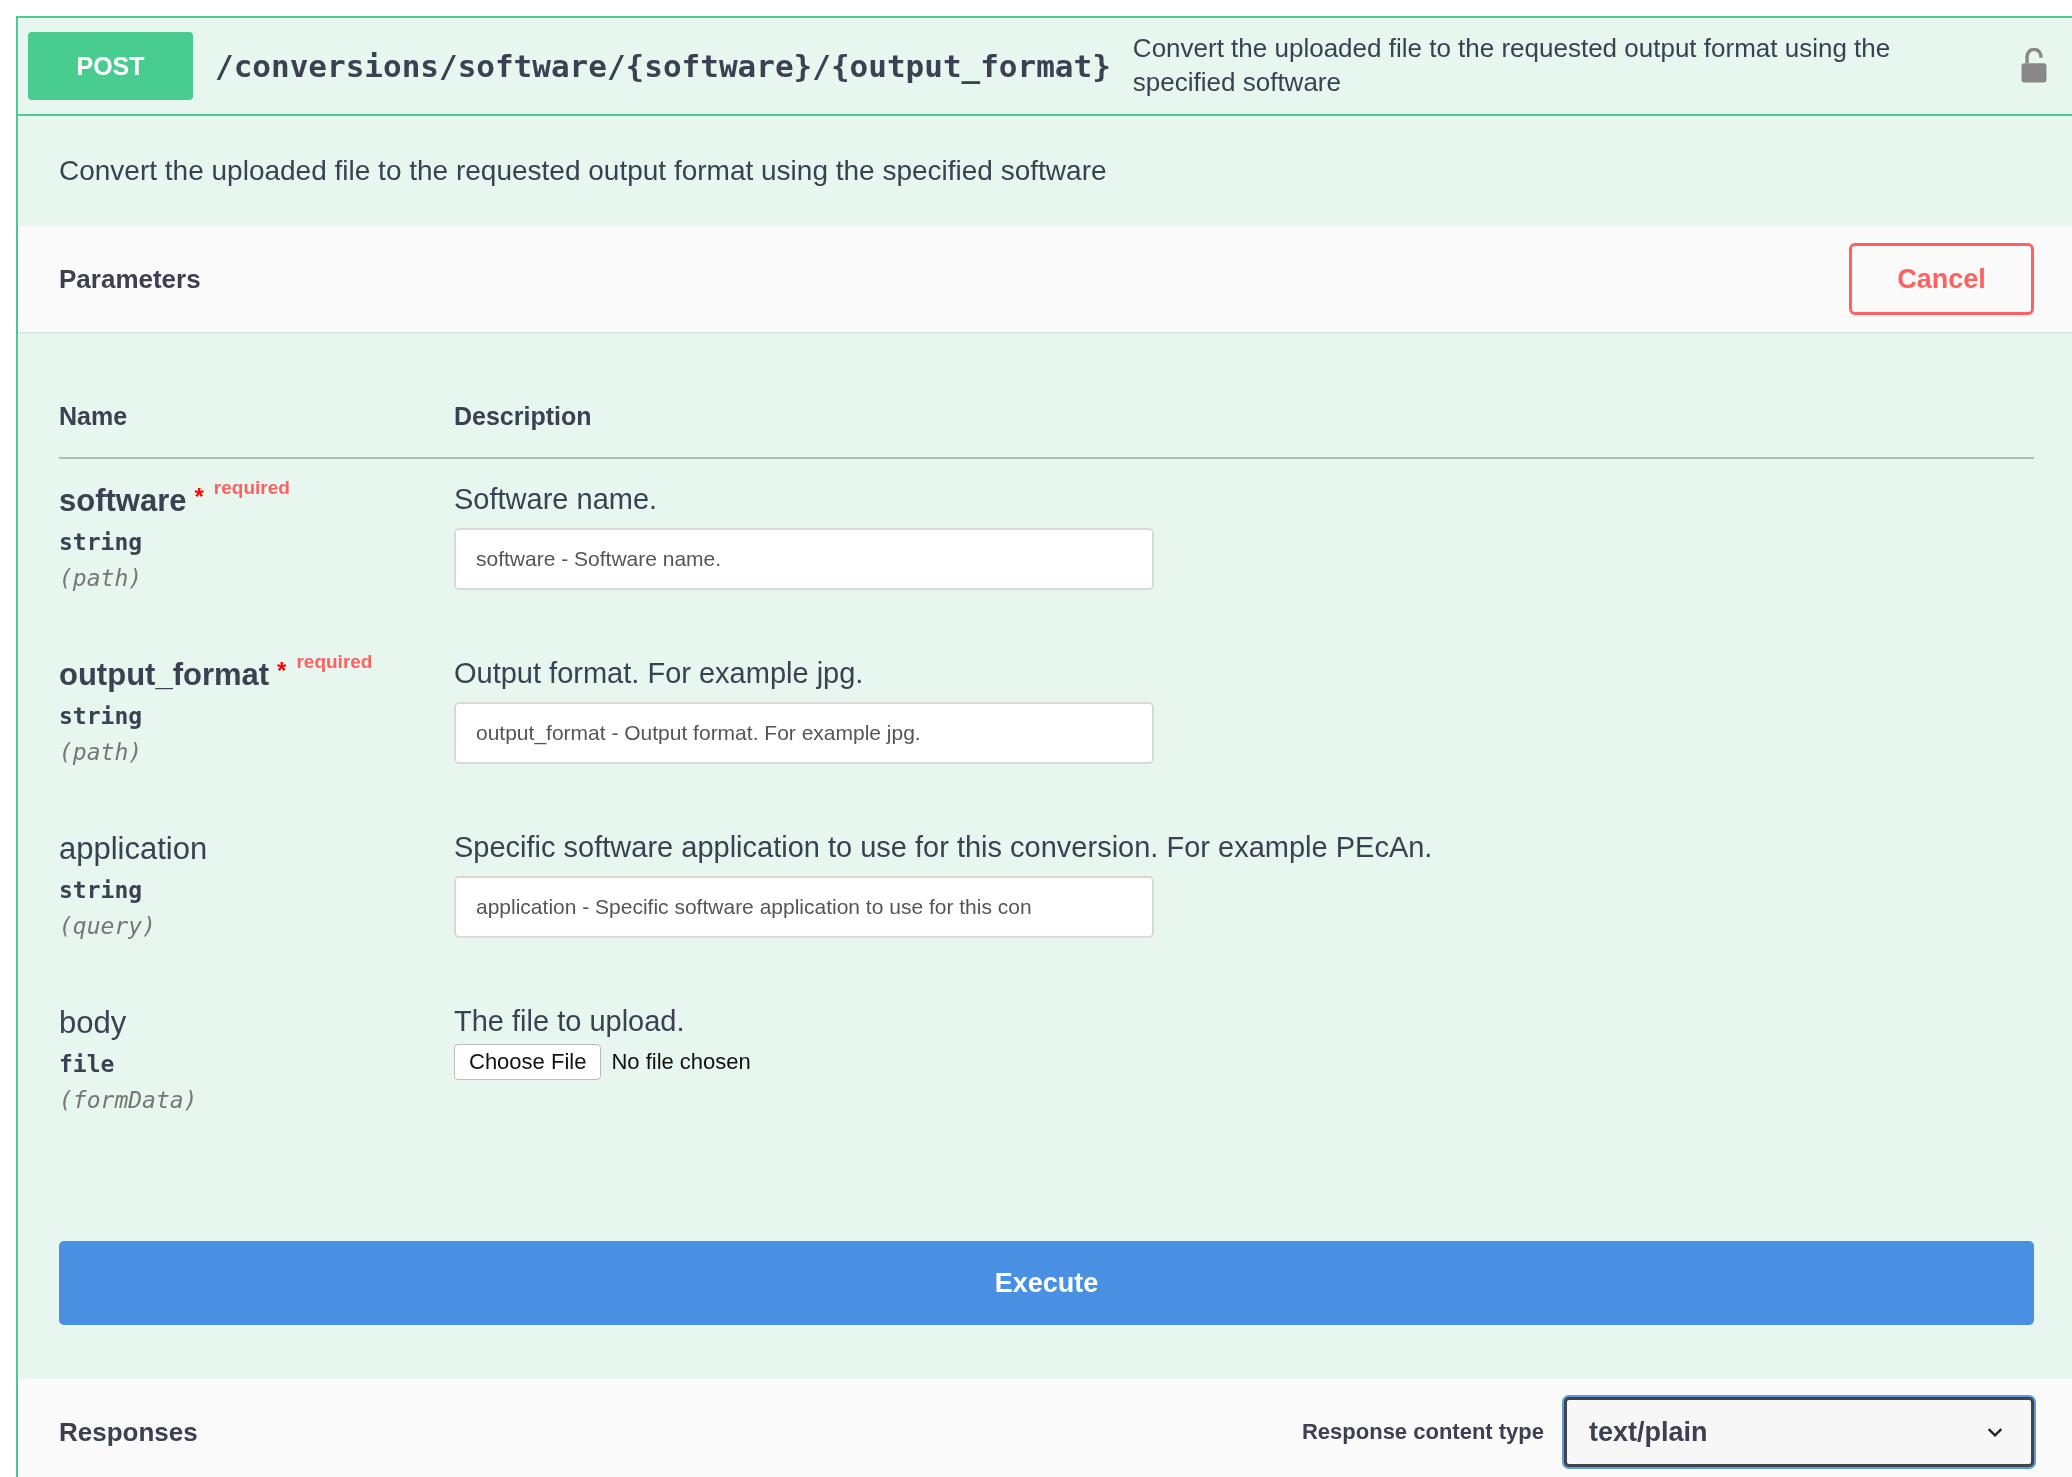 The height and width of the screenshot is (1477, 2072). Describe the element at coordinates (663, 66) in the screenshot. I see `endpoint-path: /conversions/software/{software}/{output_format}` at that location.